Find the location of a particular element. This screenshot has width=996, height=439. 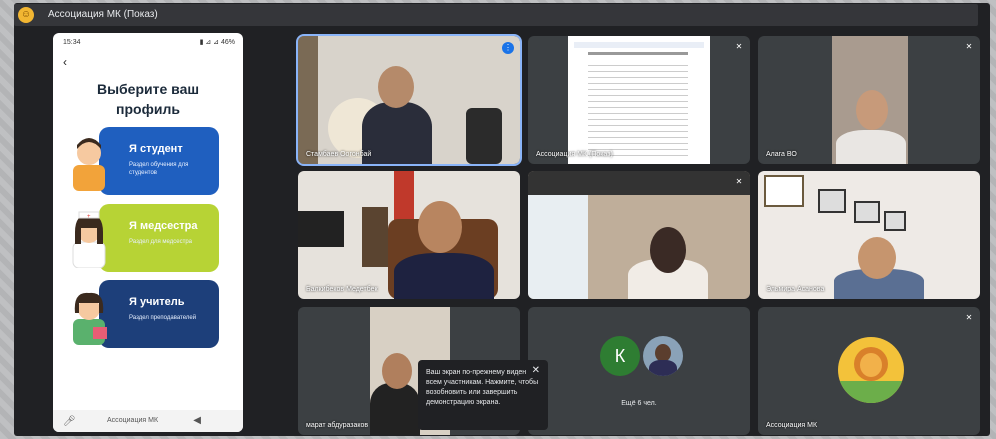

participant-avatar: К is located at coordinates (620, 356).